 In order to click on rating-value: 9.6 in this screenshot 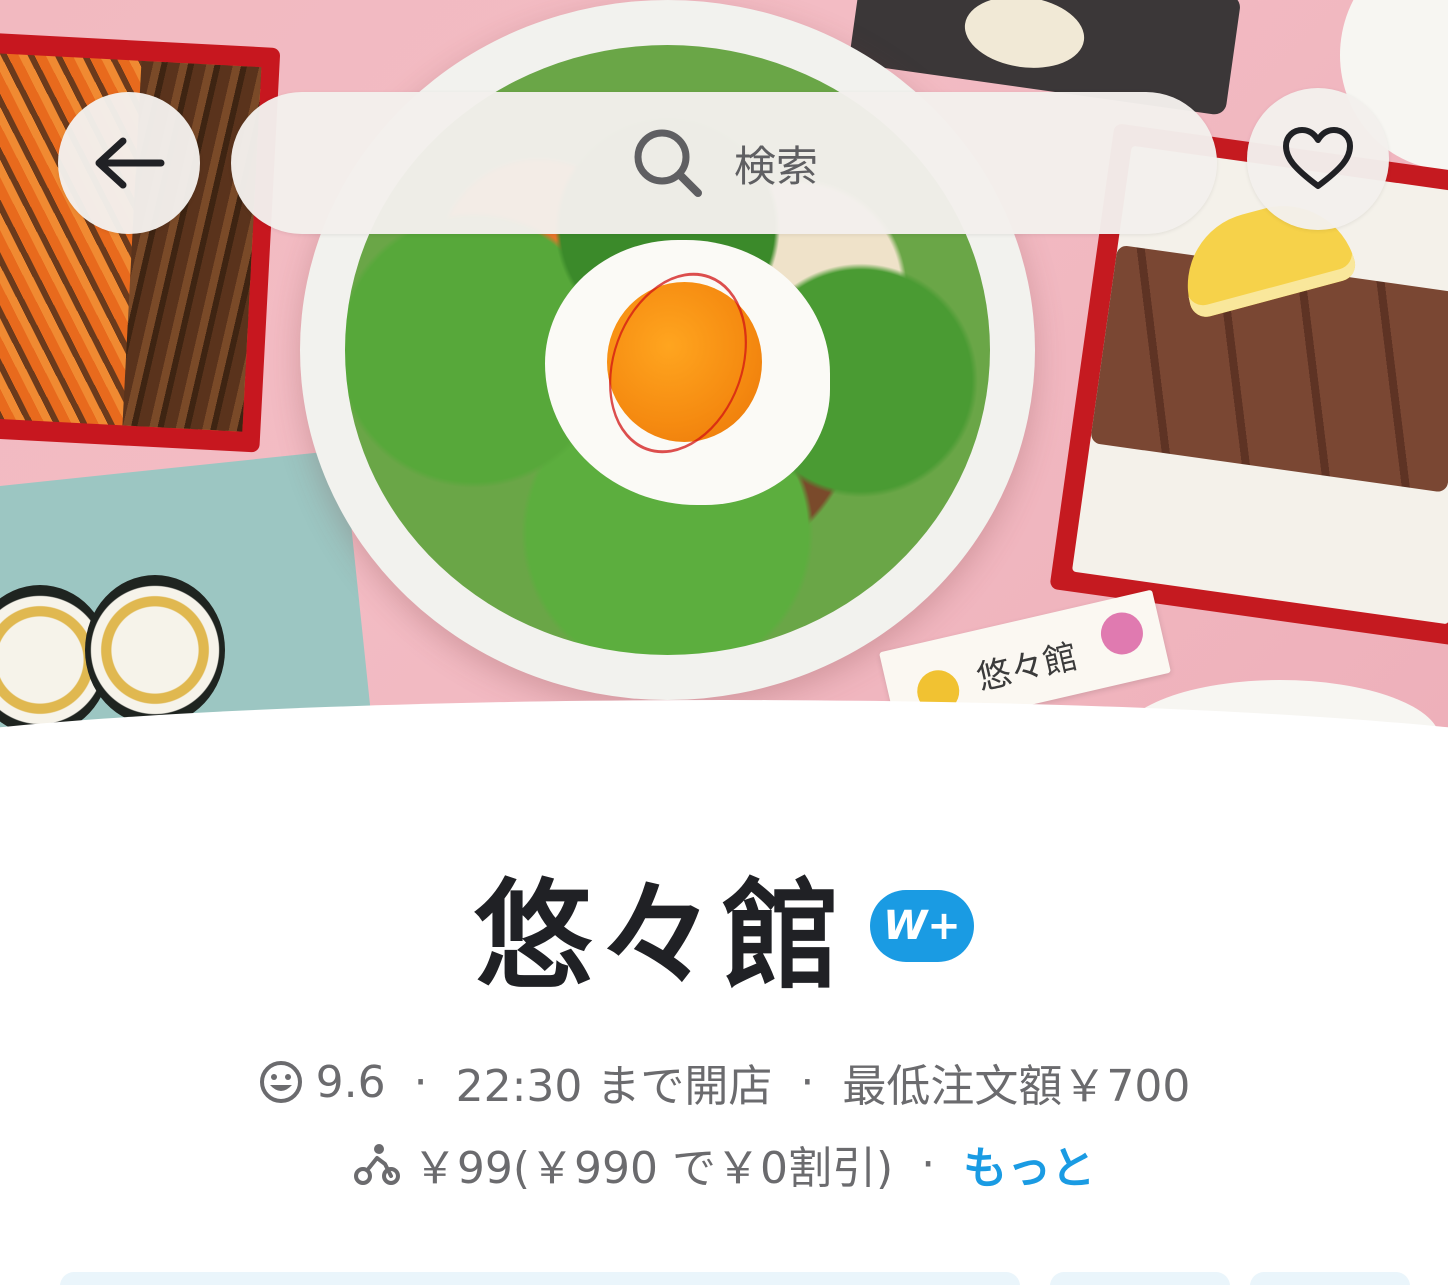, I will do `click(350, 1082)`.